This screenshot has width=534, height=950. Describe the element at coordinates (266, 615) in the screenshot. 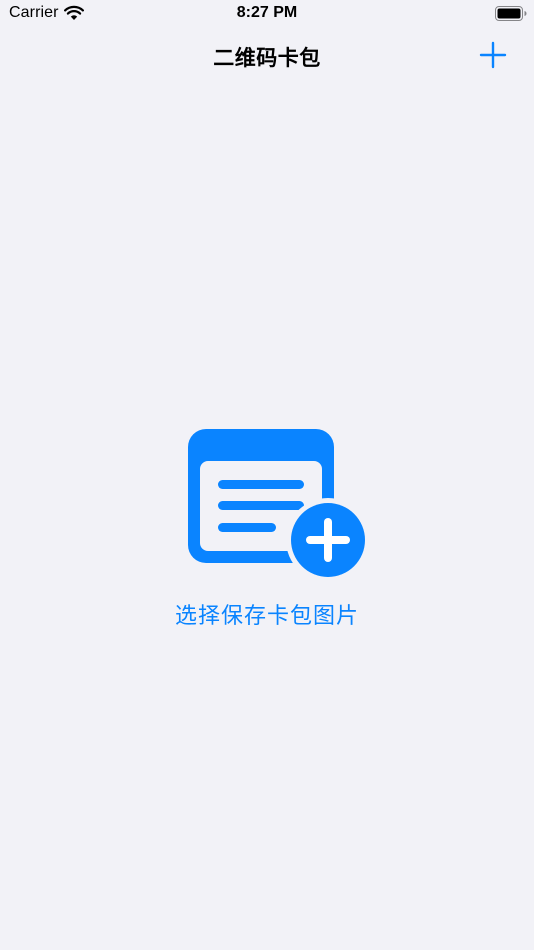

I see `select-card-image-label: 选择保存卡包图片` at that location.